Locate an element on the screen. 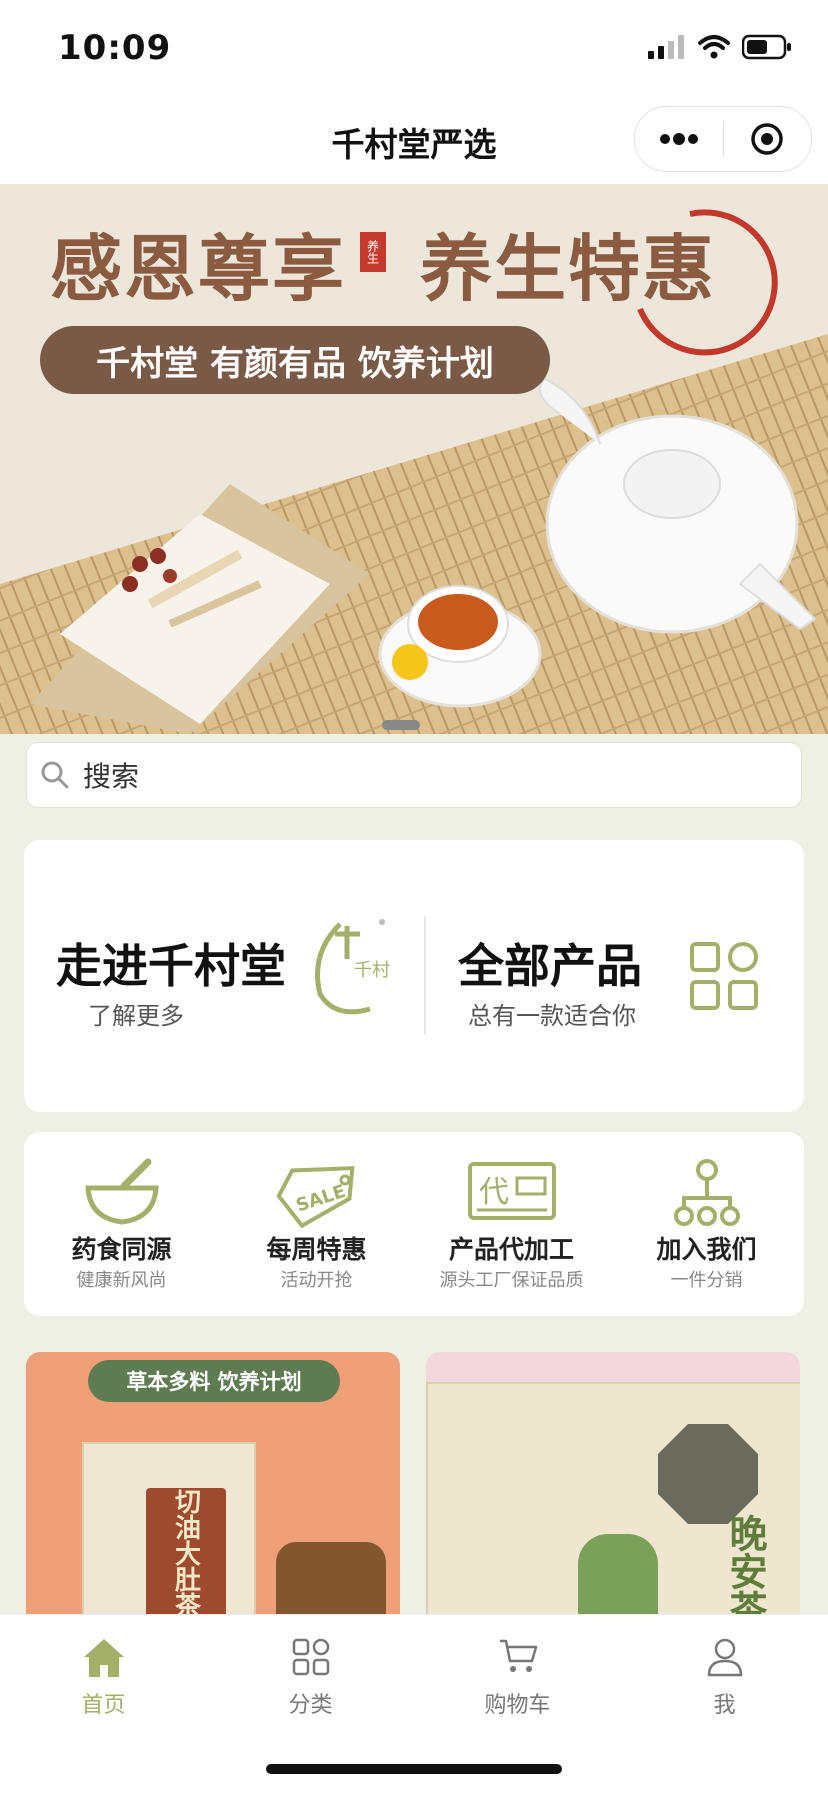  category-icon is located at coordinates (310, 1657).